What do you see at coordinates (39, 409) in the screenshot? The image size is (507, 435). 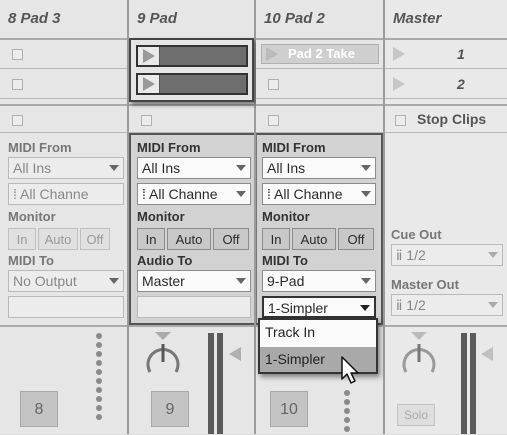 I see `track-activator-button: 8` at bounding box center [39, 409].